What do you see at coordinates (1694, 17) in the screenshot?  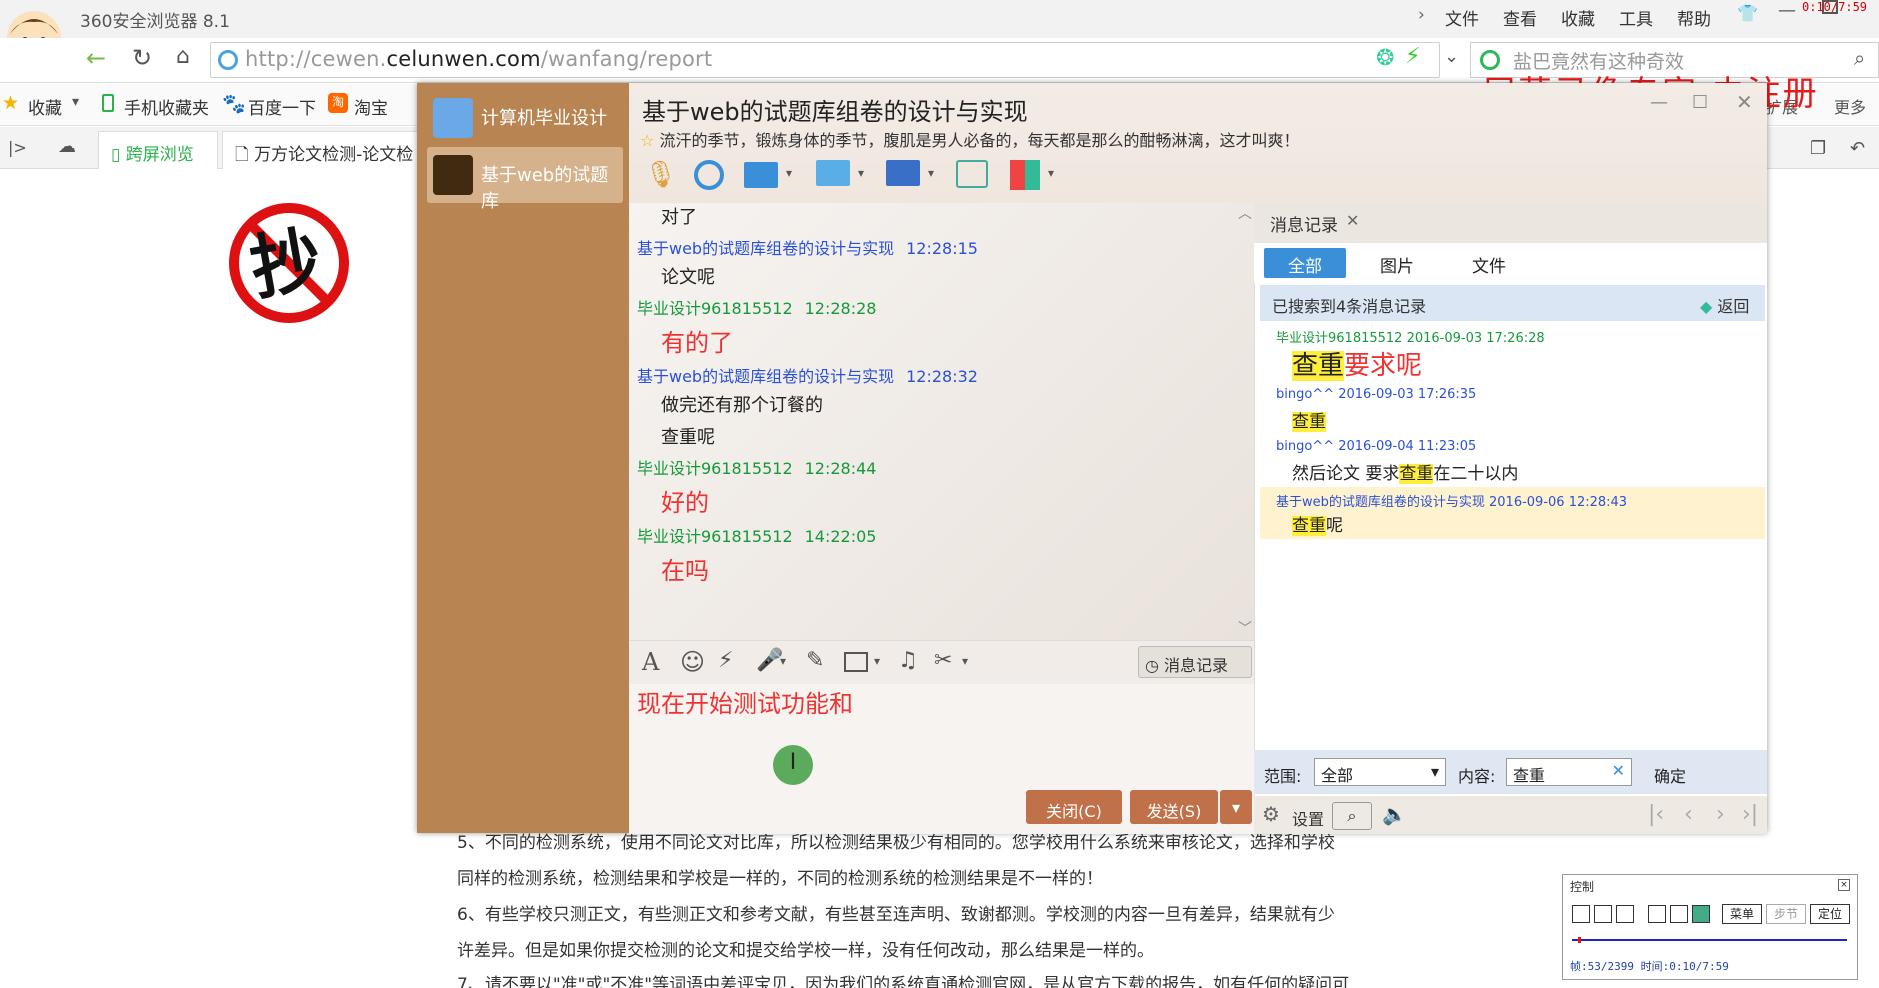 I see `menu-help: 帮助` at bounding box center [1694, 17].